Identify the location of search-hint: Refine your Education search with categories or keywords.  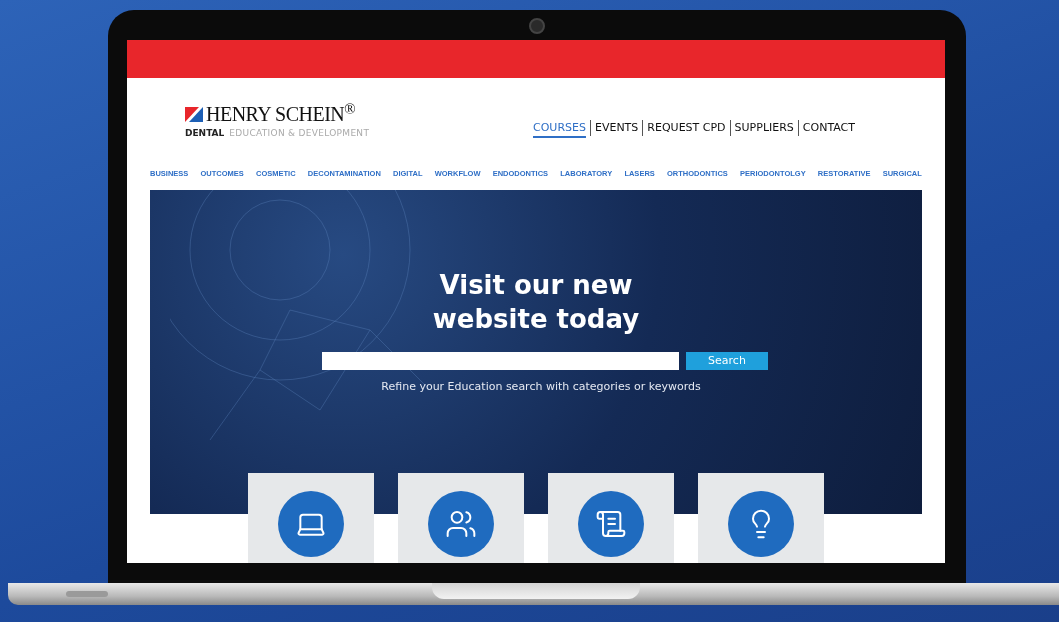
(541, 387).